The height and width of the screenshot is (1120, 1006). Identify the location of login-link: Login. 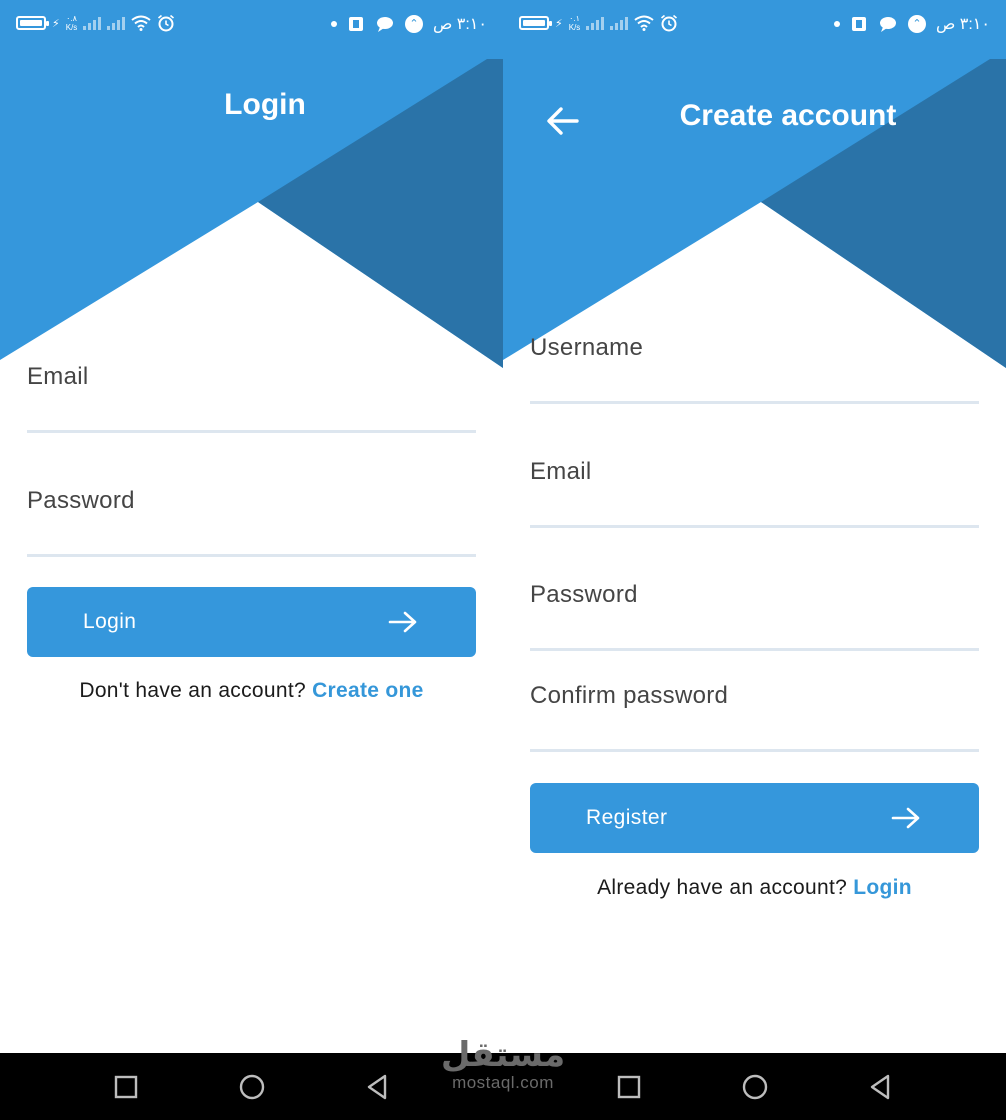
(882, 887).